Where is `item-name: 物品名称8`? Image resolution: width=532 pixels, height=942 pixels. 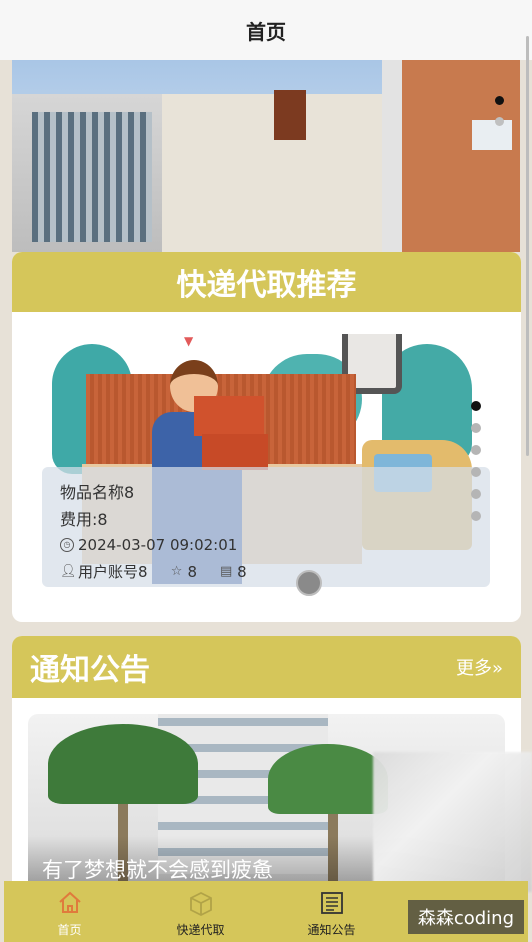 item-name: 物品名称8 is located at coordinates (97, 492).